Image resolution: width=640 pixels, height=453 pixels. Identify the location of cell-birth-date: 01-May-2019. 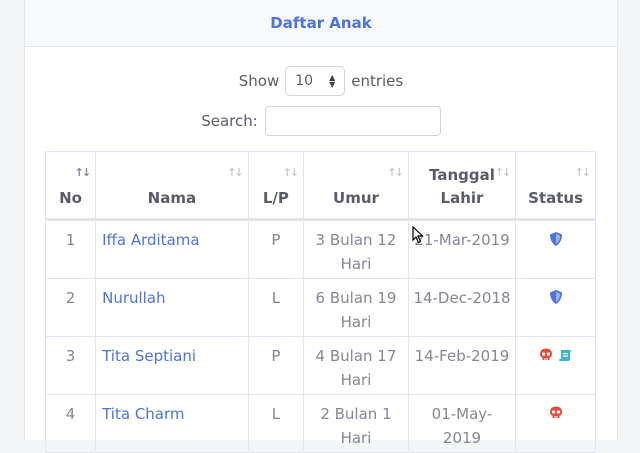
(462, 423).